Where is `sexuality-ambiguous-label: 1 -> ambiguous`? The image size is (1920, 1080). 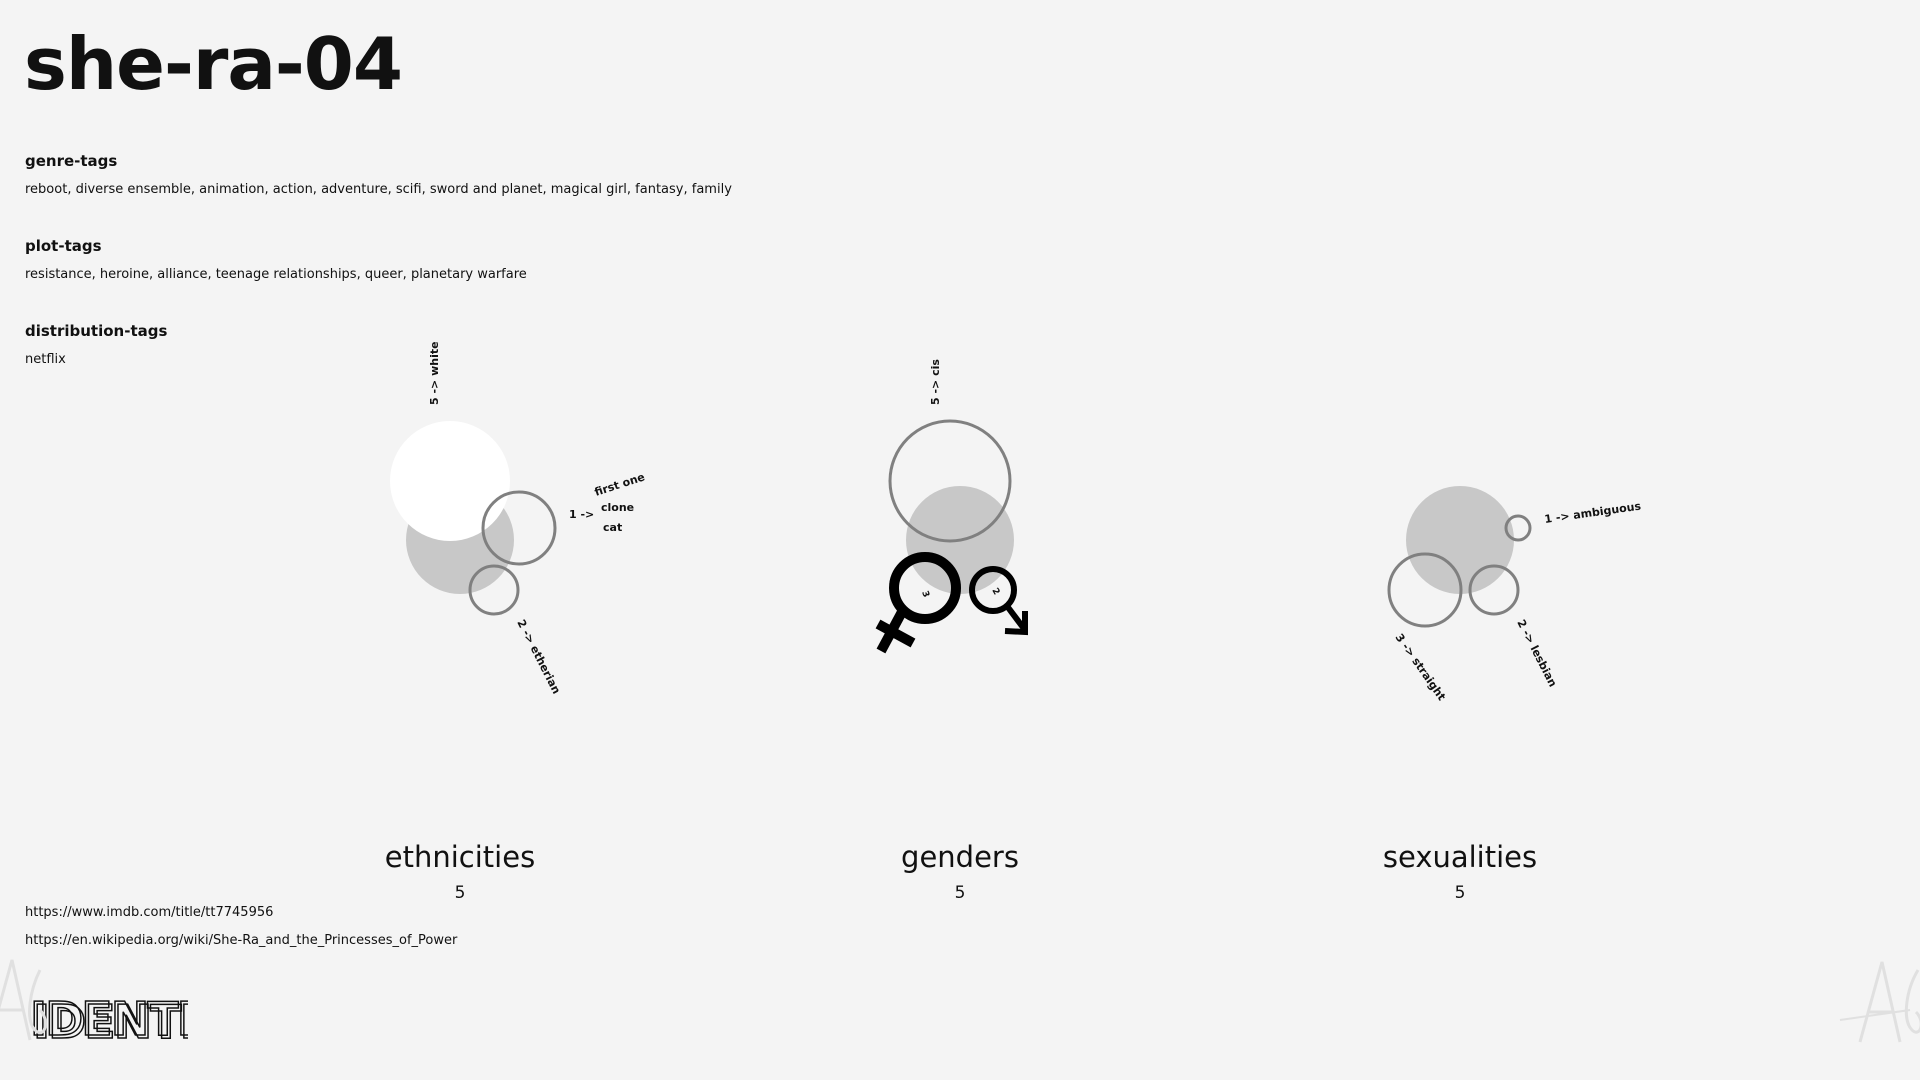
sexuality-ambiguous-label: 1 -> ambiguous is located at coordinates (1593, 512).